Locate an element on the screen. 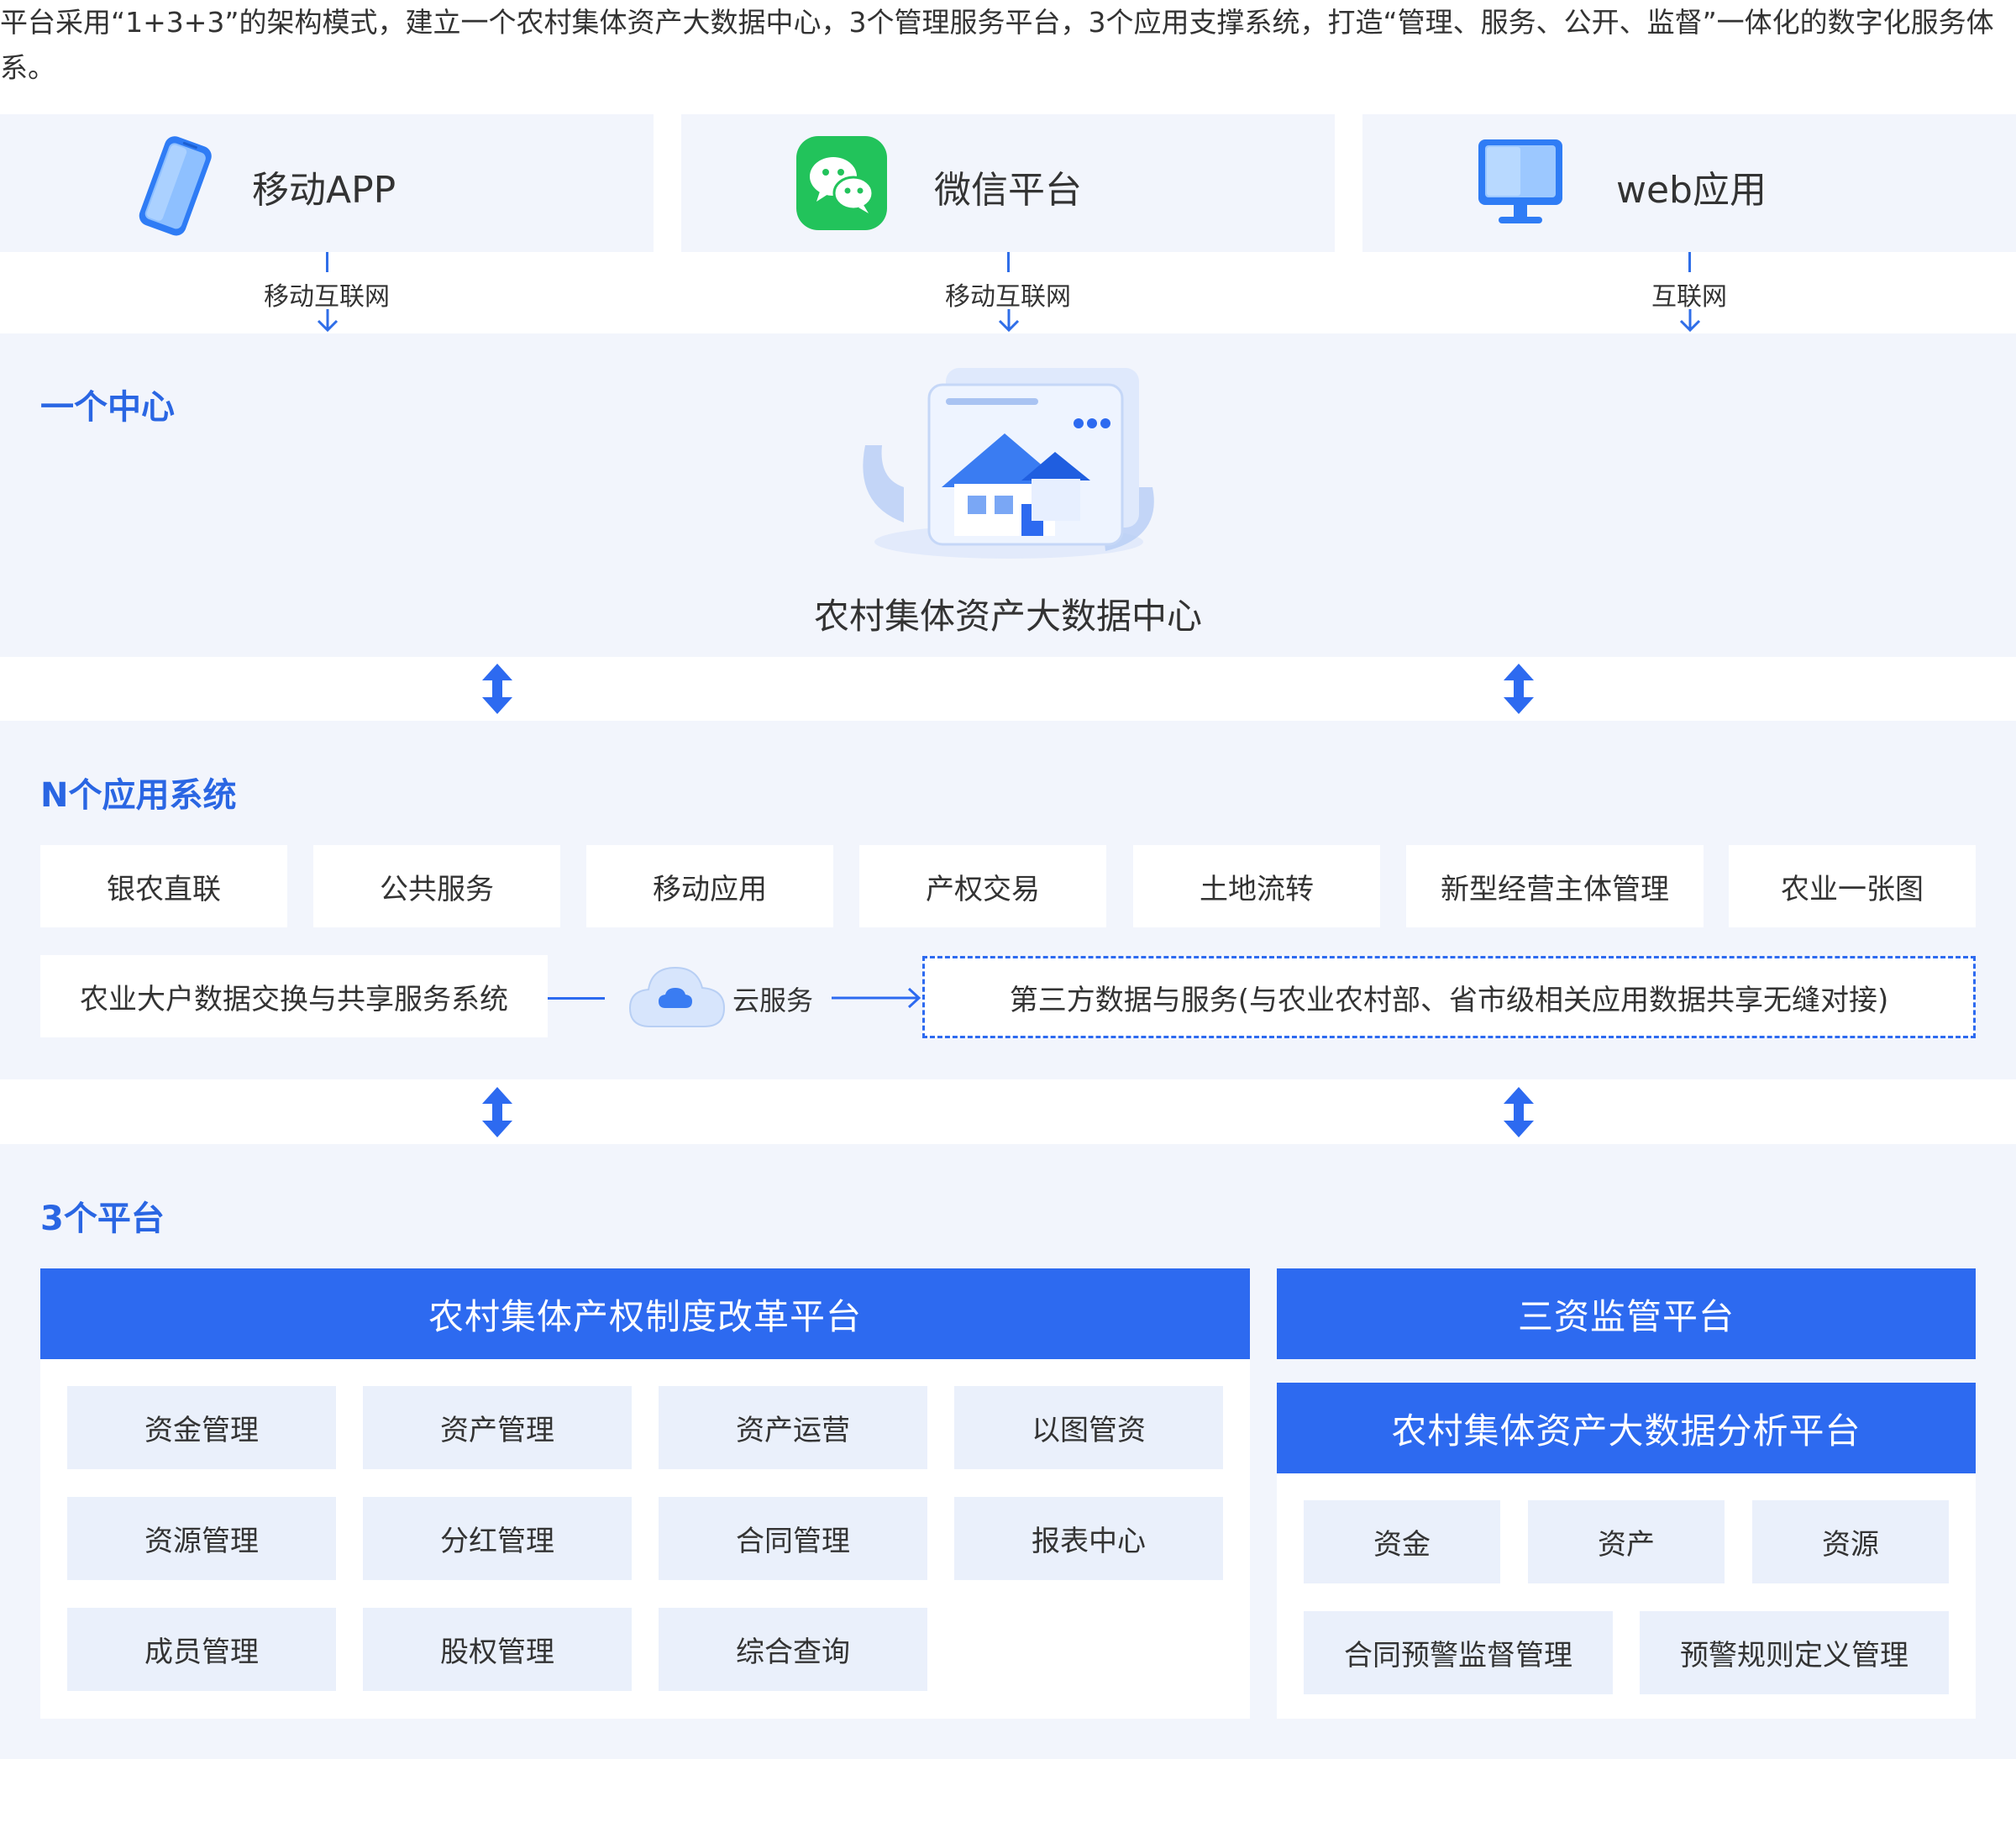  module-card: 成员管理 is located at coordinates (201, 1650).